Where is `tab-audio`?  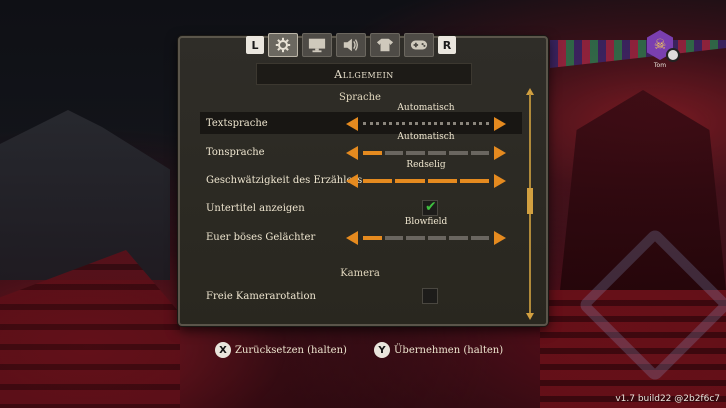
tab-audio is located at coordinates (351, 45).